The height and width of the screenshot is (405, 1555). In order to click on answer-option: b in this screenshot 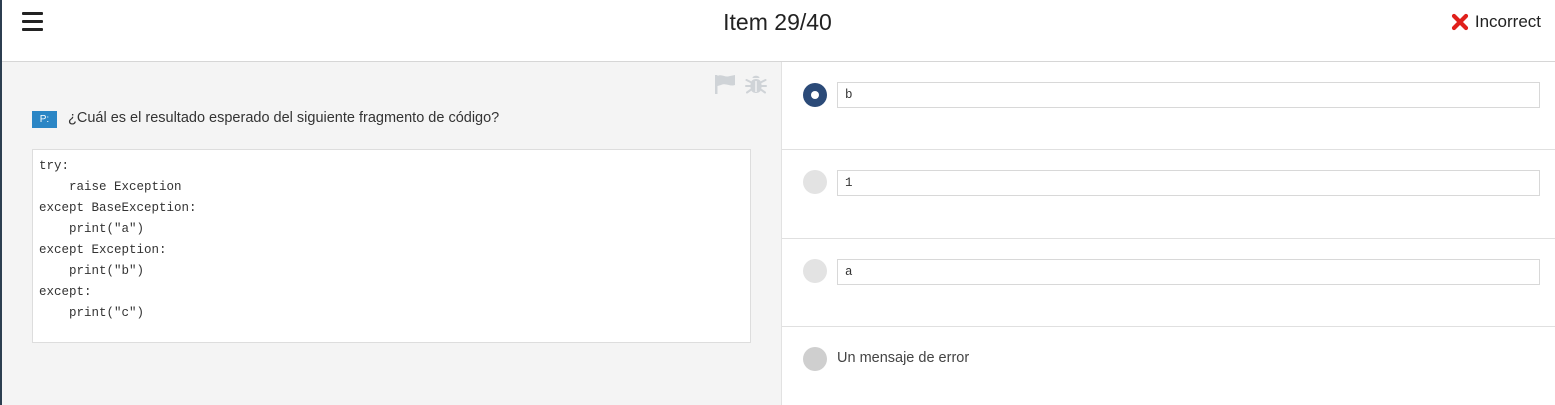, I will do `click(1168, 106)`.